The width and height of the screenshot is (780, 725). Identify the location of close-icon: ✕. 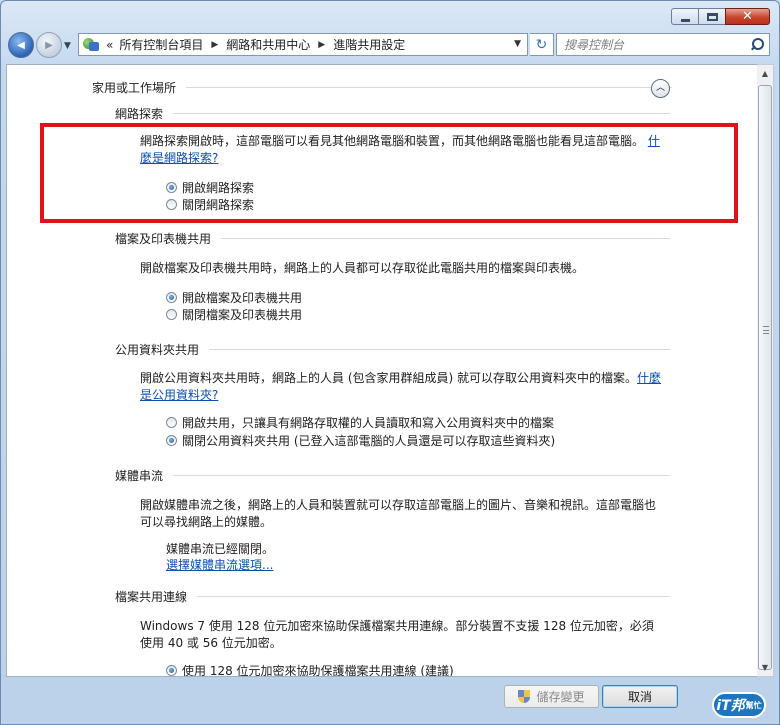
(747, 16).